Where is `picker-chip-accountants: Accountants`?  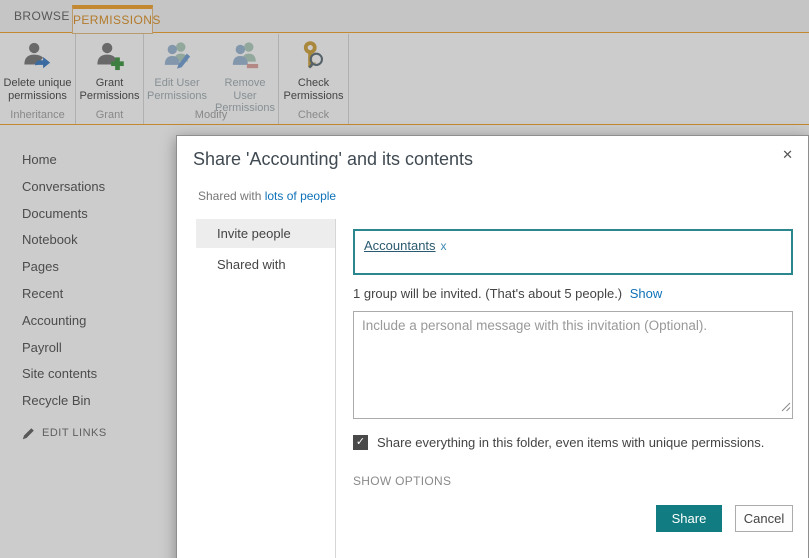 picker-chip-accountants: Accountants is located at coordinates (400, 245).